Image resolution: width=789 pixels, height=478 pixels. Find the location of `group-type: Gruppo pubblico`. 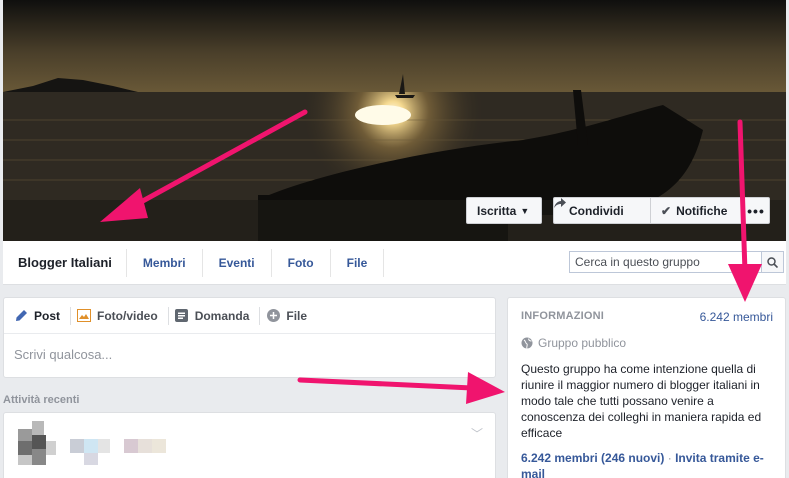

group-type: Gruppo pubblico is located at coordinates (647, 343).